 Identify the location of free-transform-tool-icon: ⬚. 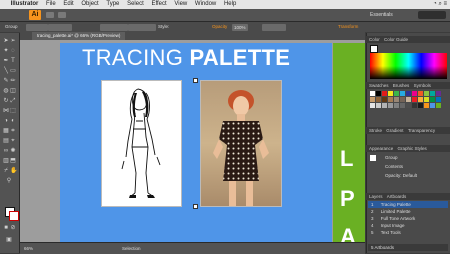
(13, 111).